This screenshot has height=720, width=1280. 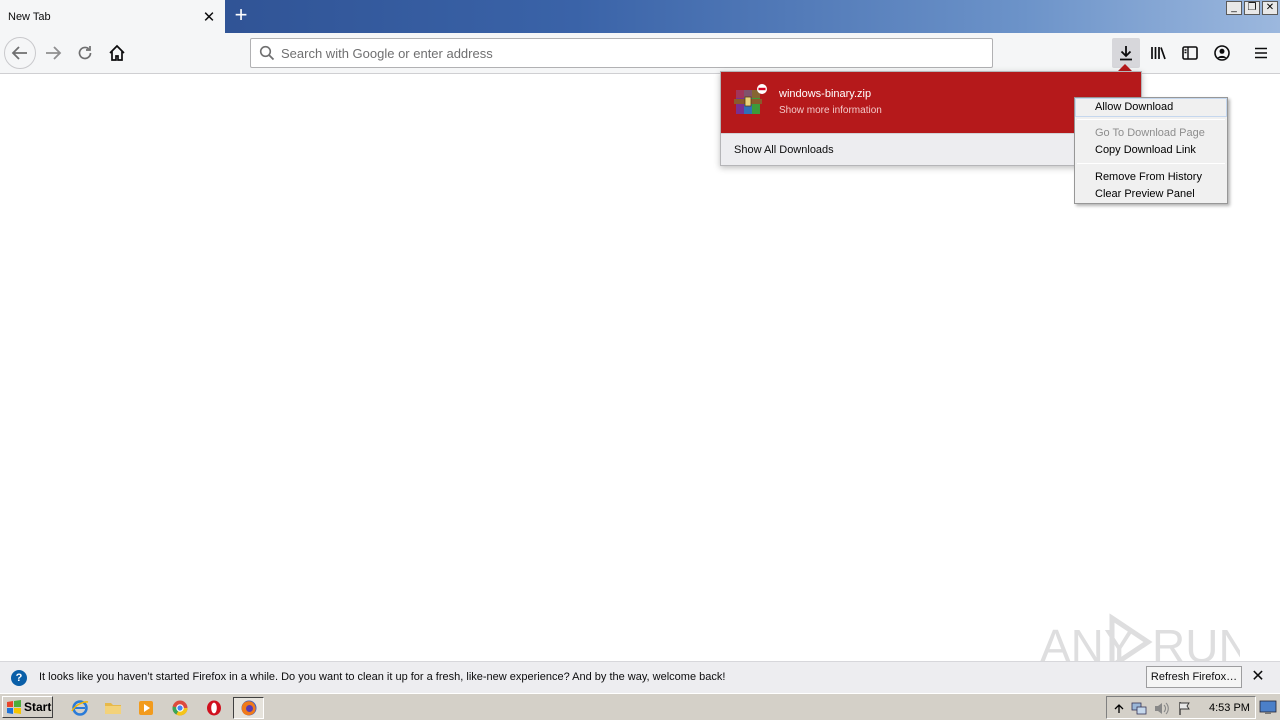 What do you see at coordinates (1151, 107) in the screenshot?
I see `menu-item-allow-download: Allow Download` at bounding box center [1151, 107].